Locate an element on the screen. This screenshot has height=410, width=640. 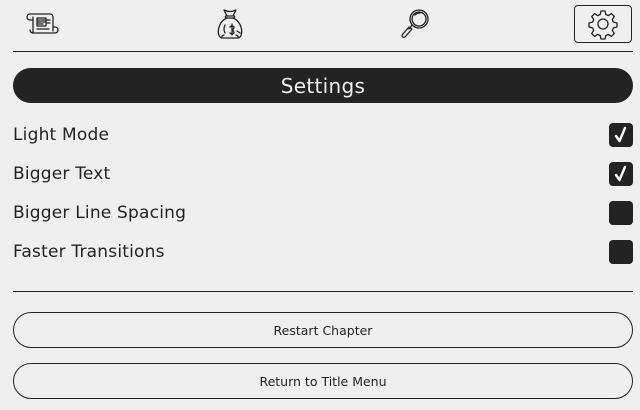
scroll-icon is located at coordinates (42, 23).